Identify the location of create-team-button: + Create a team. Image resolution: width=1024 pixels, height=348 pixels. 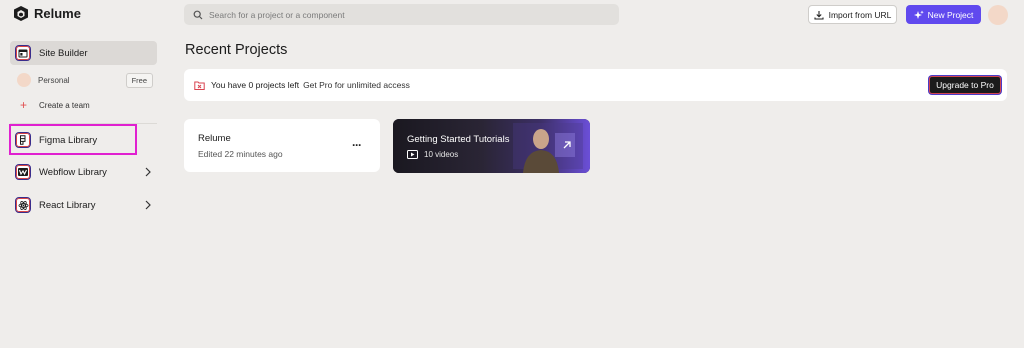
(53, 105).